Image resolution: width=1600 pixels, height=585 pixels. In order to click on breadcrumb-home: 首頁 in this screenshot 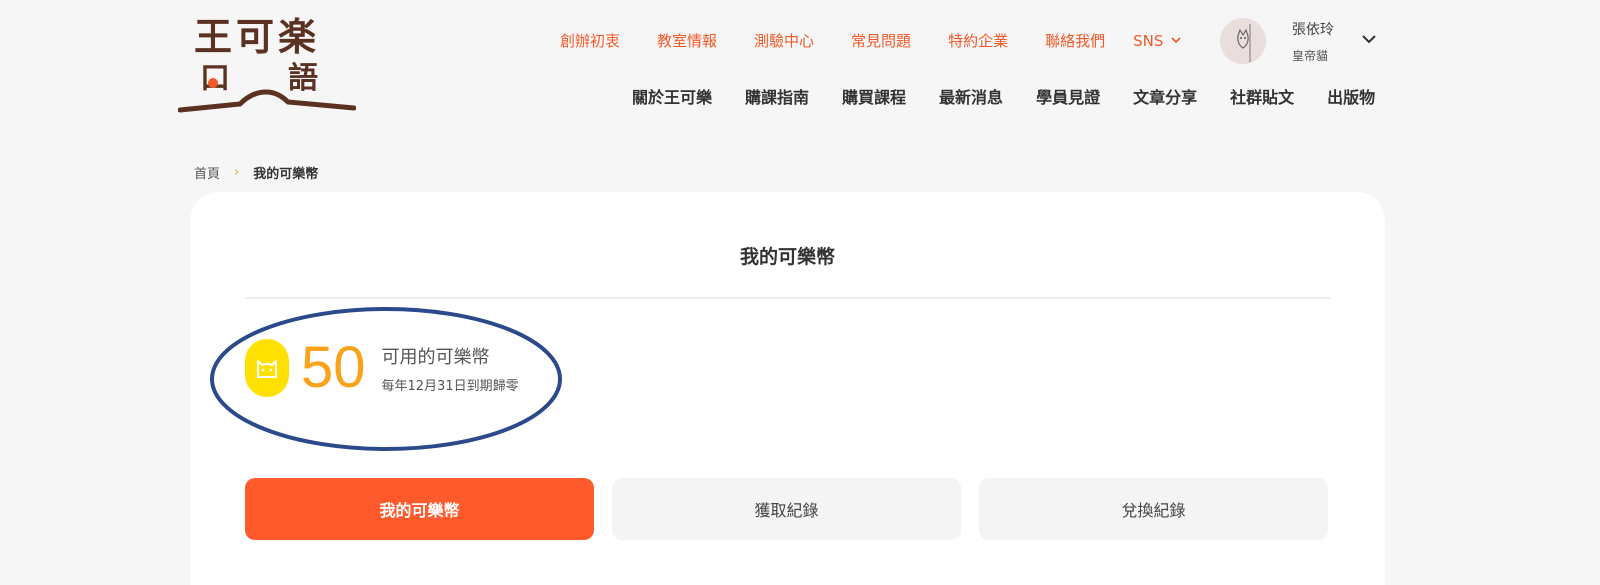, I will do `click(207, 172)`.